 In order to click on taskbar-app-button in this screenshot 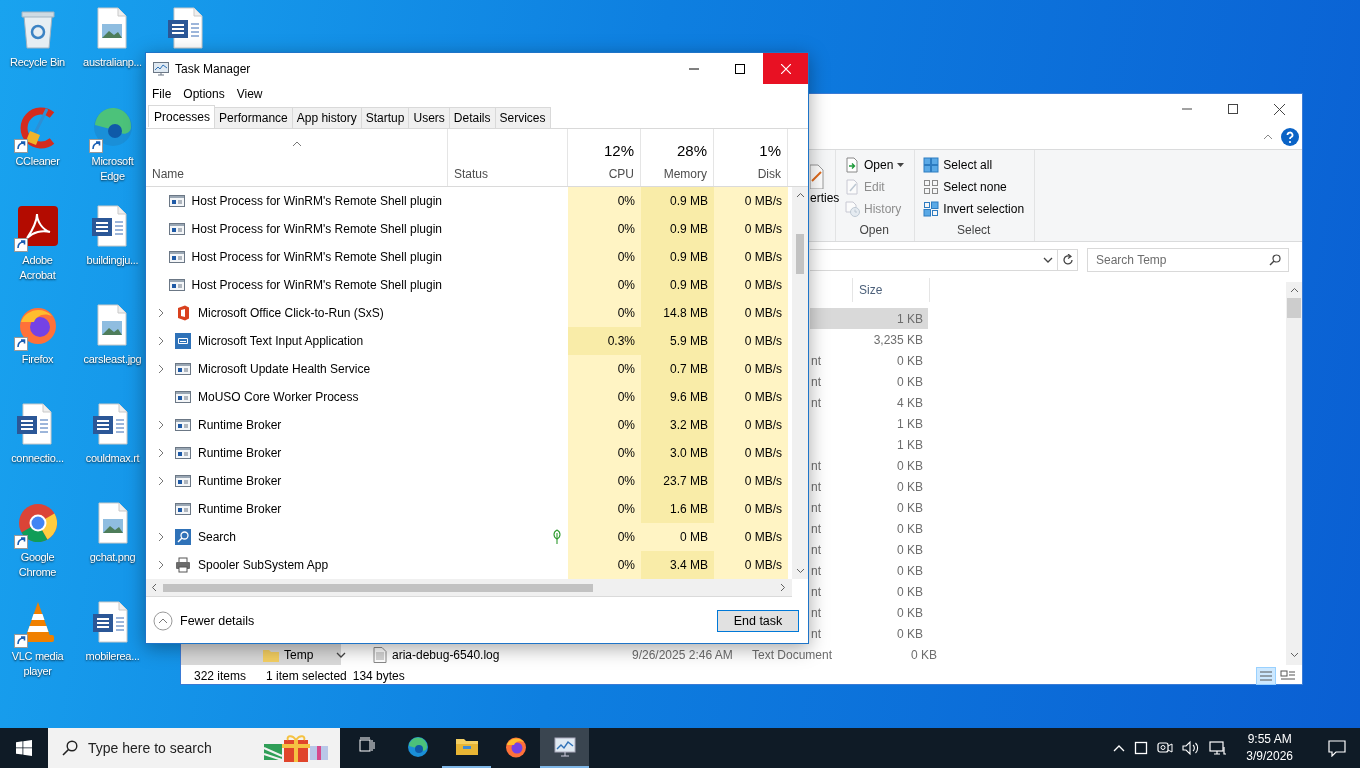, I will do `click(564, 748)`.